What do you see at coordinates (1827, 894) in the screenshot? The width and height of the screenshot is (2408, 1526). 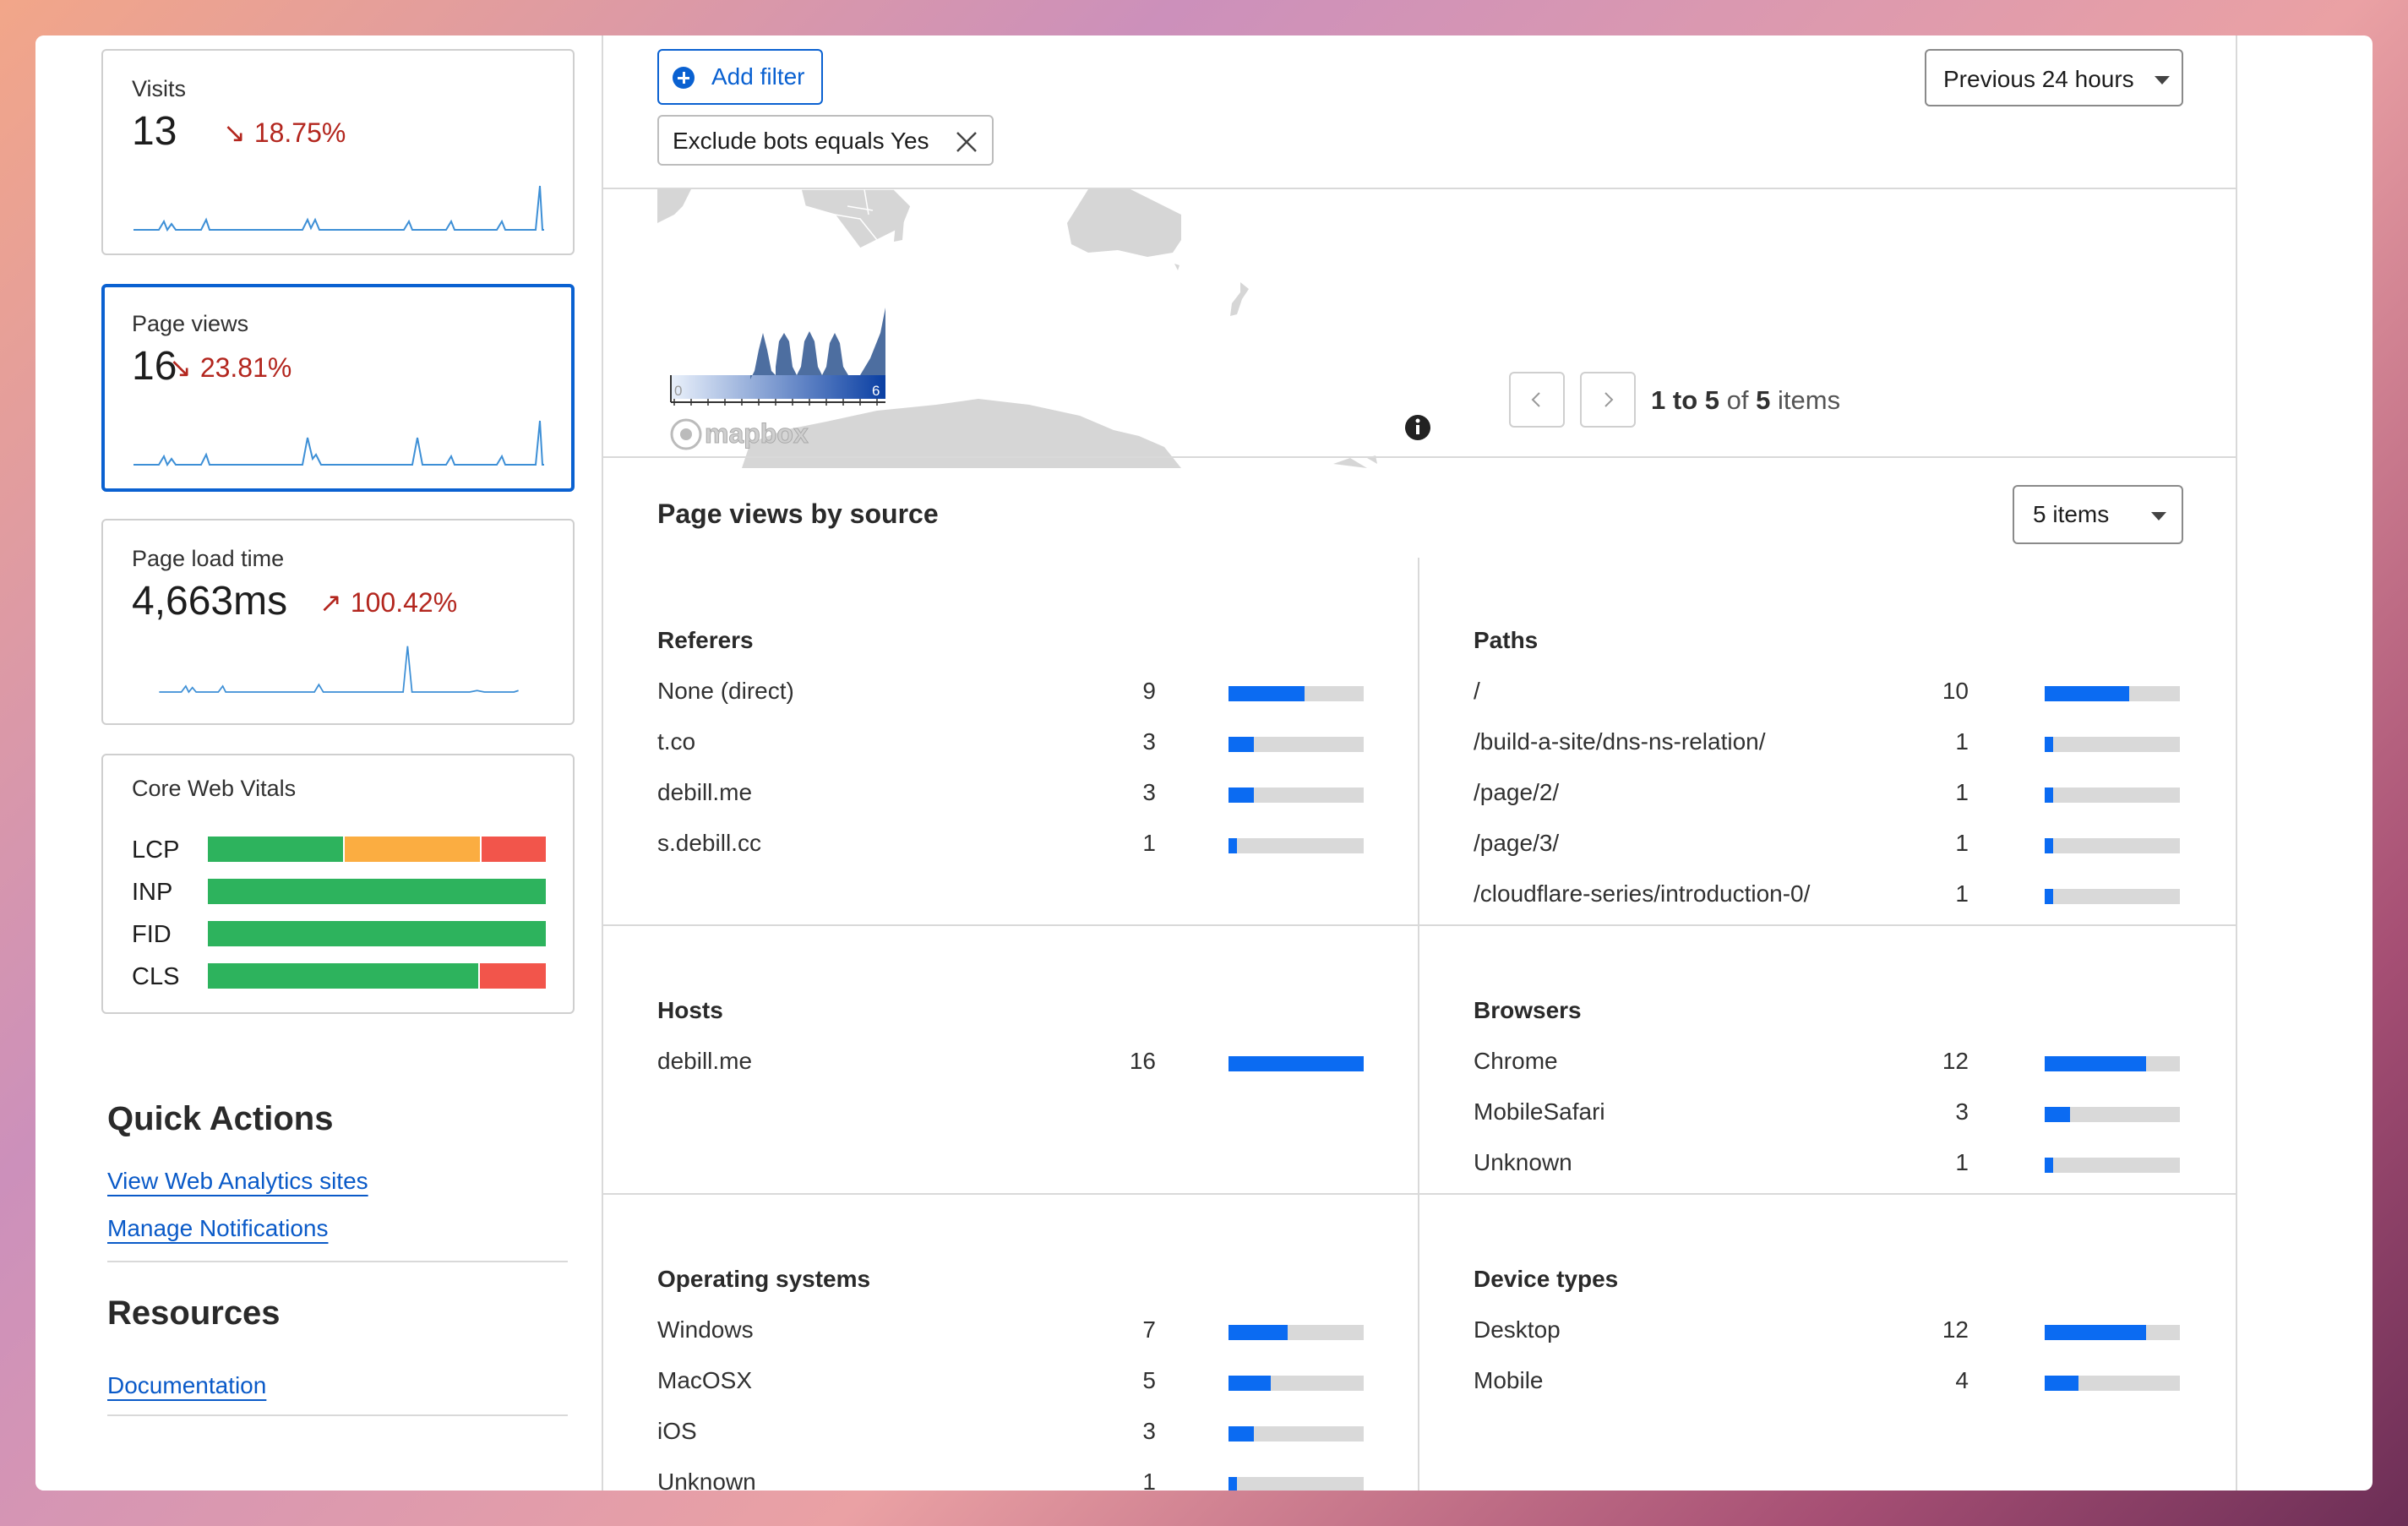 I see `list-item: /cloudflare-series/introduction-0/1` at bounding box center [1827, 894].